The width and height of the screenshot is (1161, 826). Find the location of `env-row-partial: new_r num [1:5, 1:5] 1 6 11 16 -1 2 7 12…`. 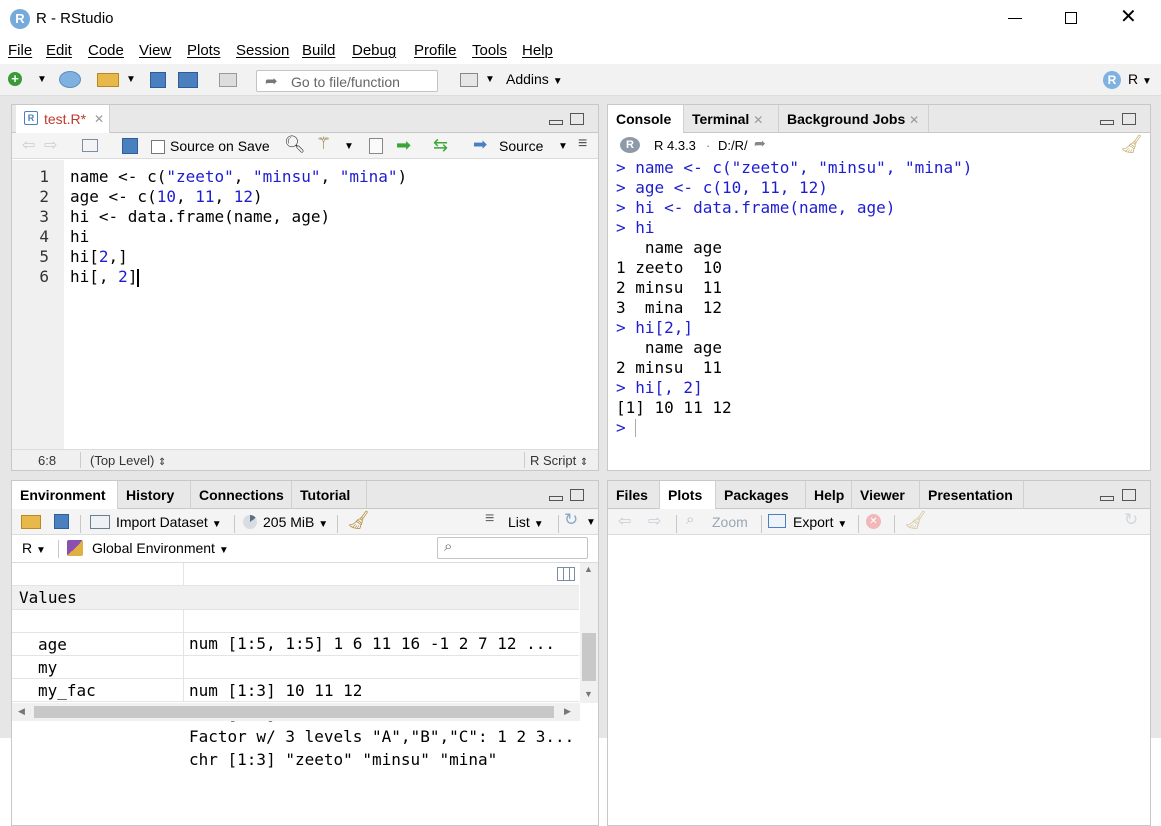

env-row-partial: new_r num [1:5, 1:5] 1 6 11 16 -1 2 7 12… is located at coordinates (295, 608).